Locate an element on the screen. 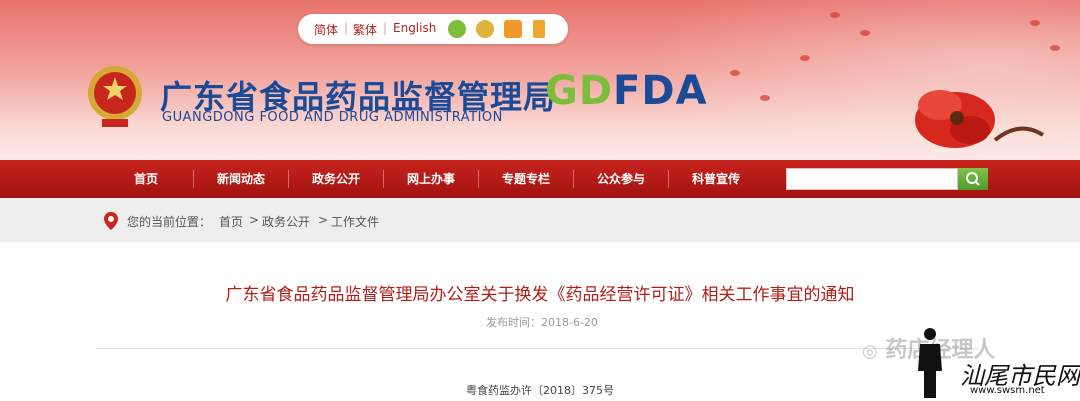  nav-item-science-education: 科普宣传 is located at coordinates (716, 179).